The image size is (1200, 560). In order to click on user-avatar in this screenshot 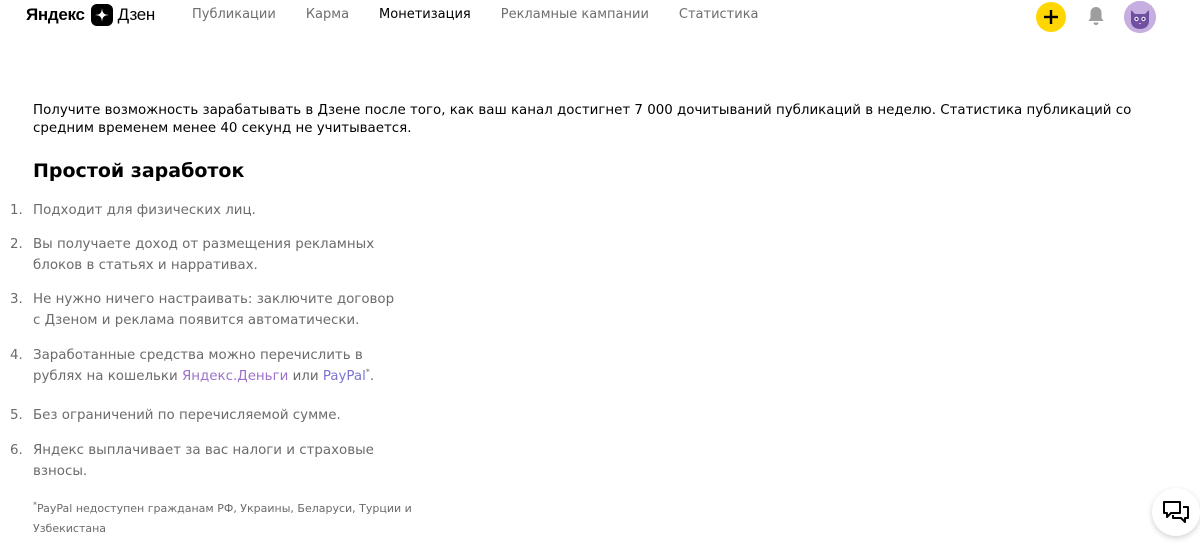, I will do `click(1140, 17)`.